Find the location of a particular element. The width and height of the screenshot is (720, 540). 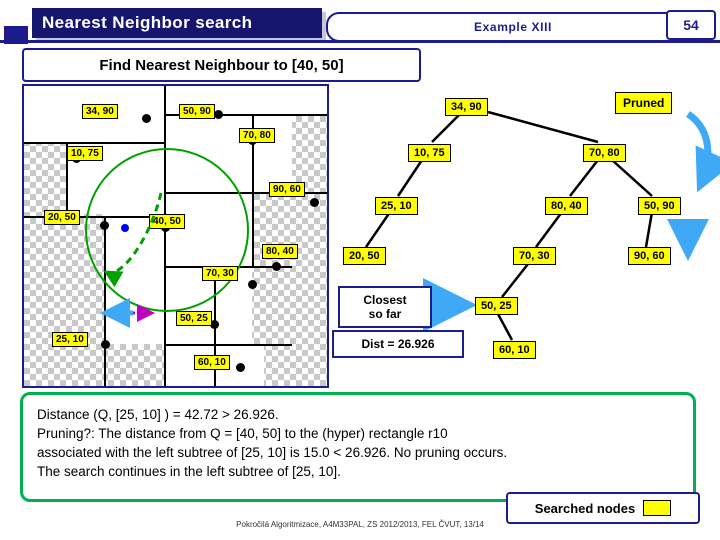

tree-node: 90, 60 is located at coordinates (649, 256).